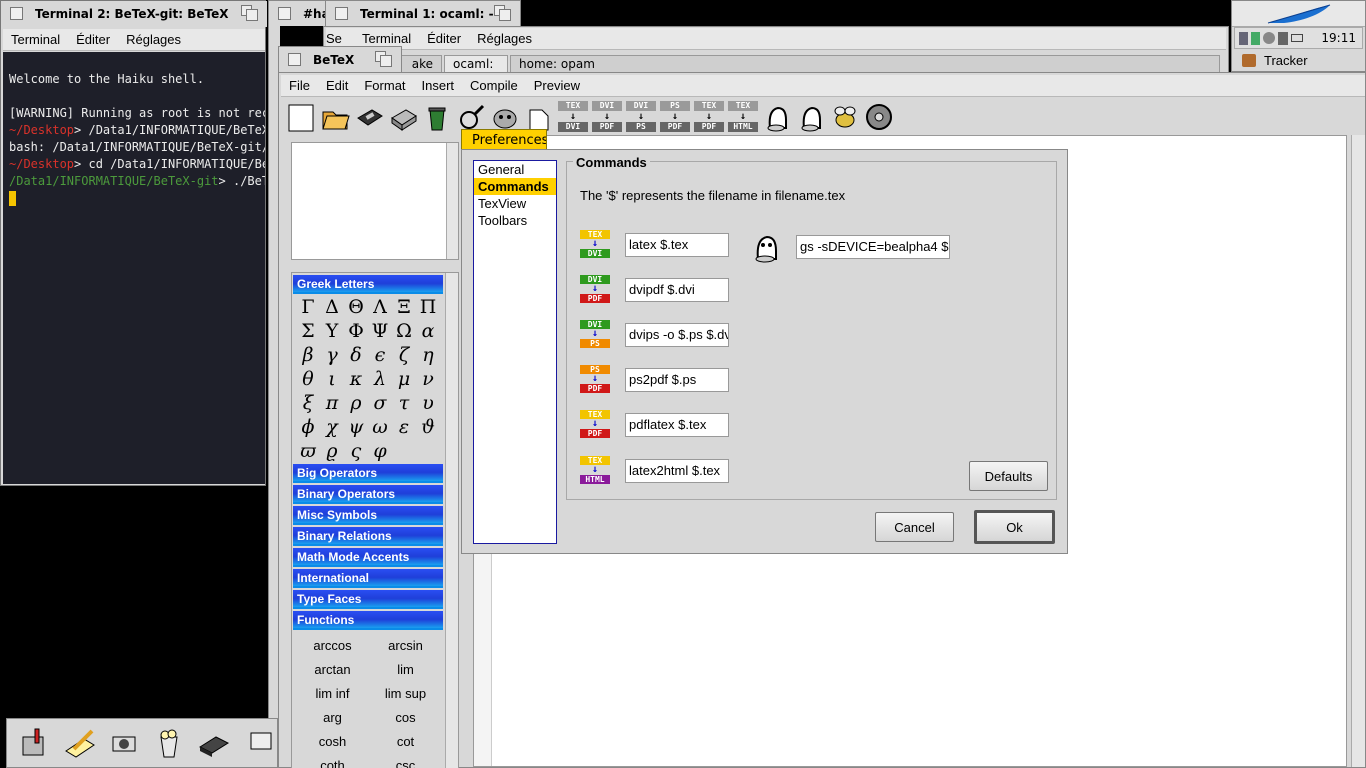 This screenshot has width=1366, height=768. Describe the element at coordinates (308, 379) in the screenshot. I see `greek-symbol: θ` at that location.